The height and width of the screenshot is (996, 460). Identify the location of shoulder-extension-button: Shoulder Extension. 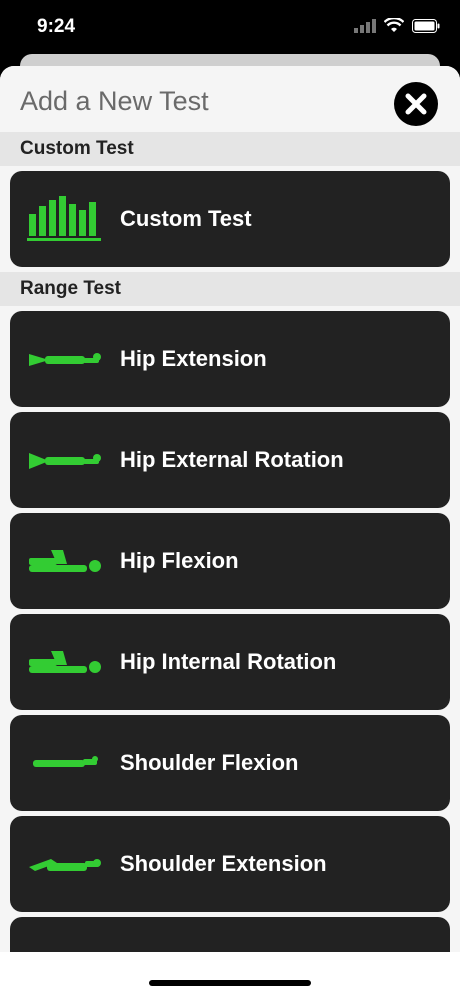
(230, 864).